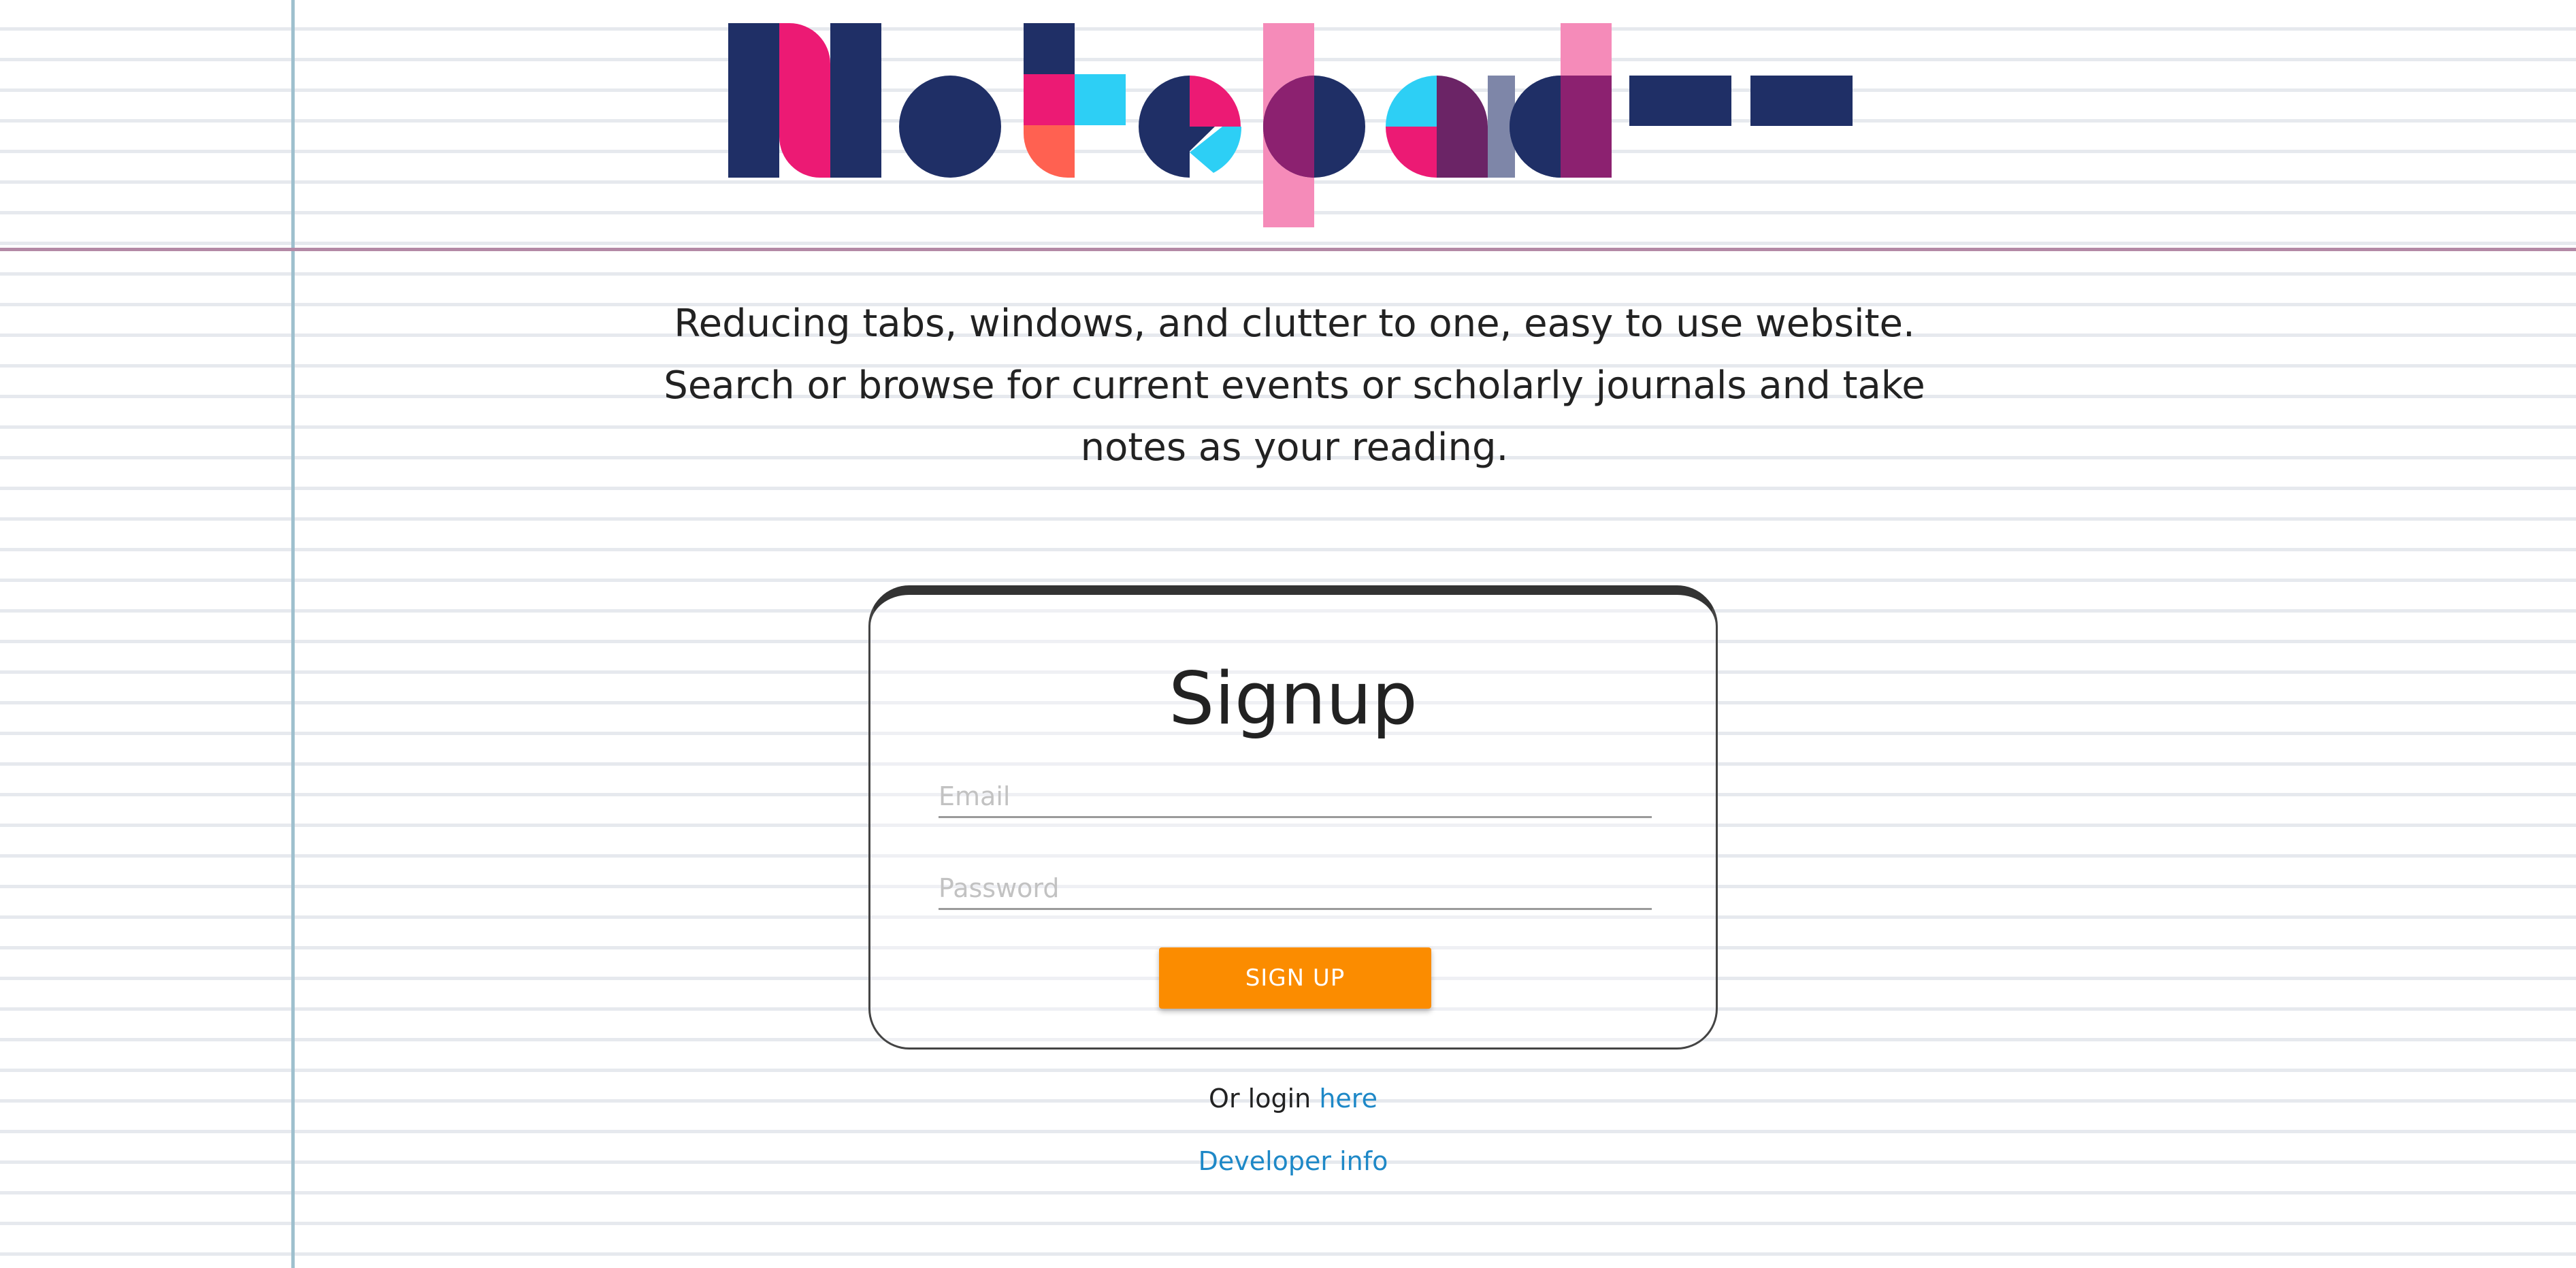 The image size is (2576, 1268). Describe the element at coordinates (1293, 1161) in the screenshot. I see `developer-info-link: Developer info` at that location.